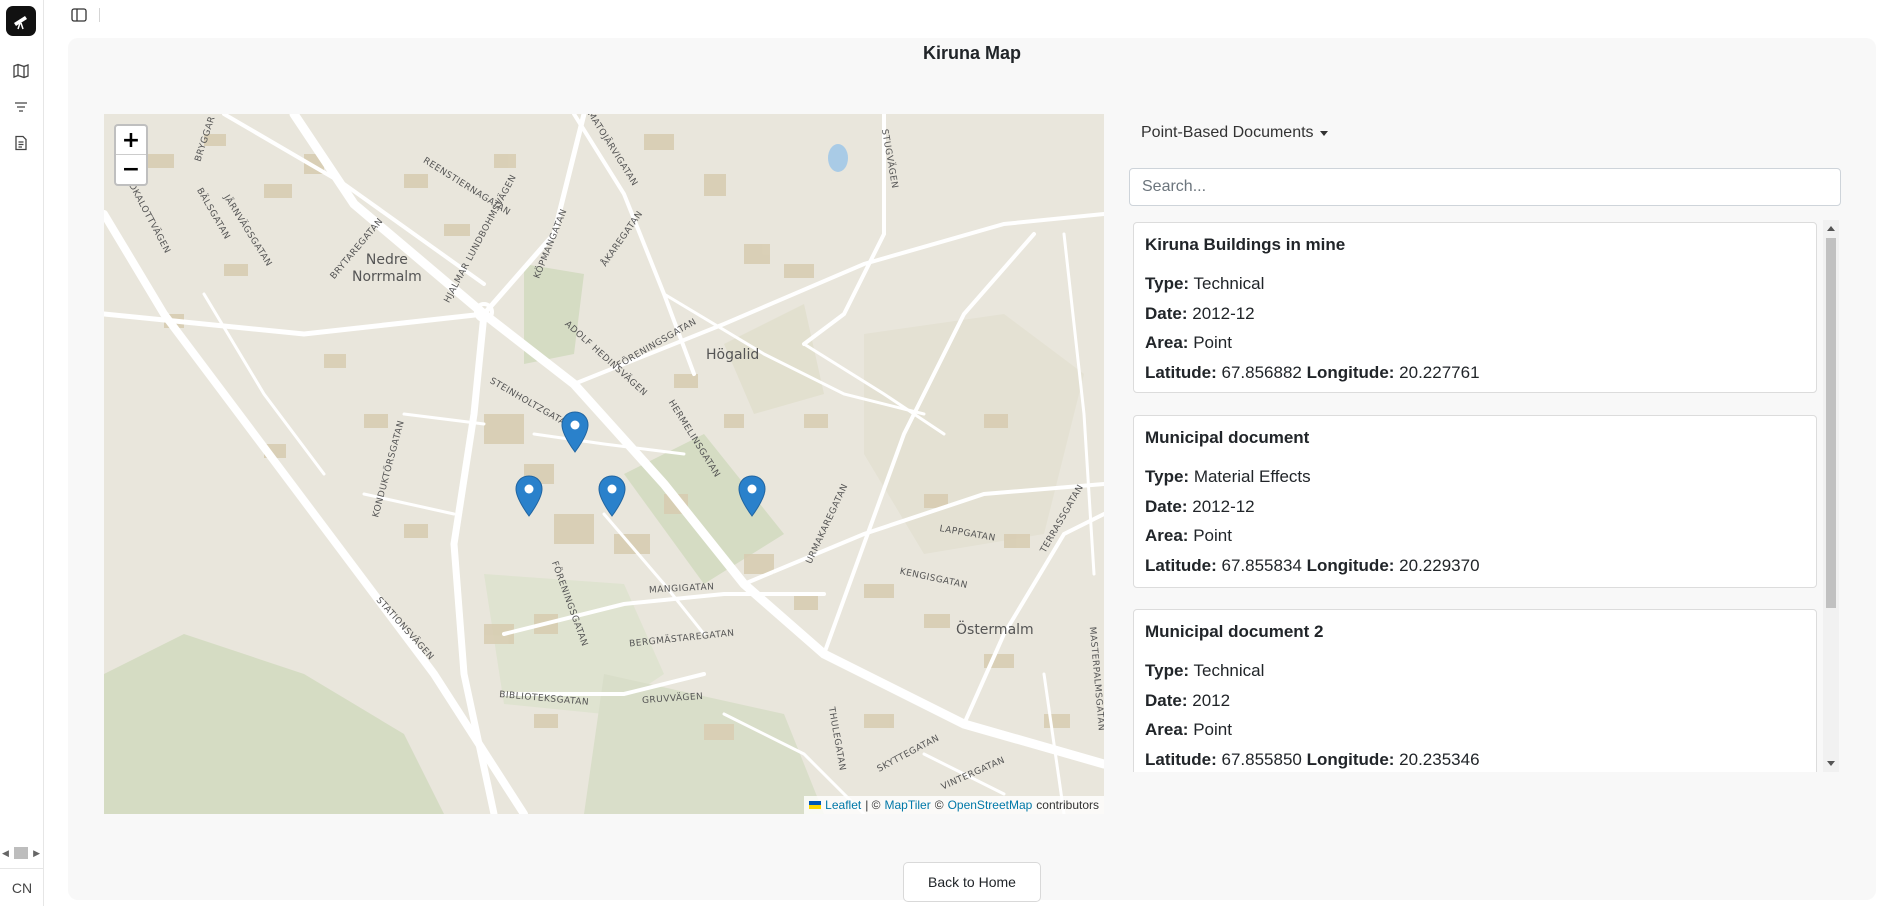 The image size is (1894, 906). I want to click on latitude-value: 67.855850, so click(1261, 759).